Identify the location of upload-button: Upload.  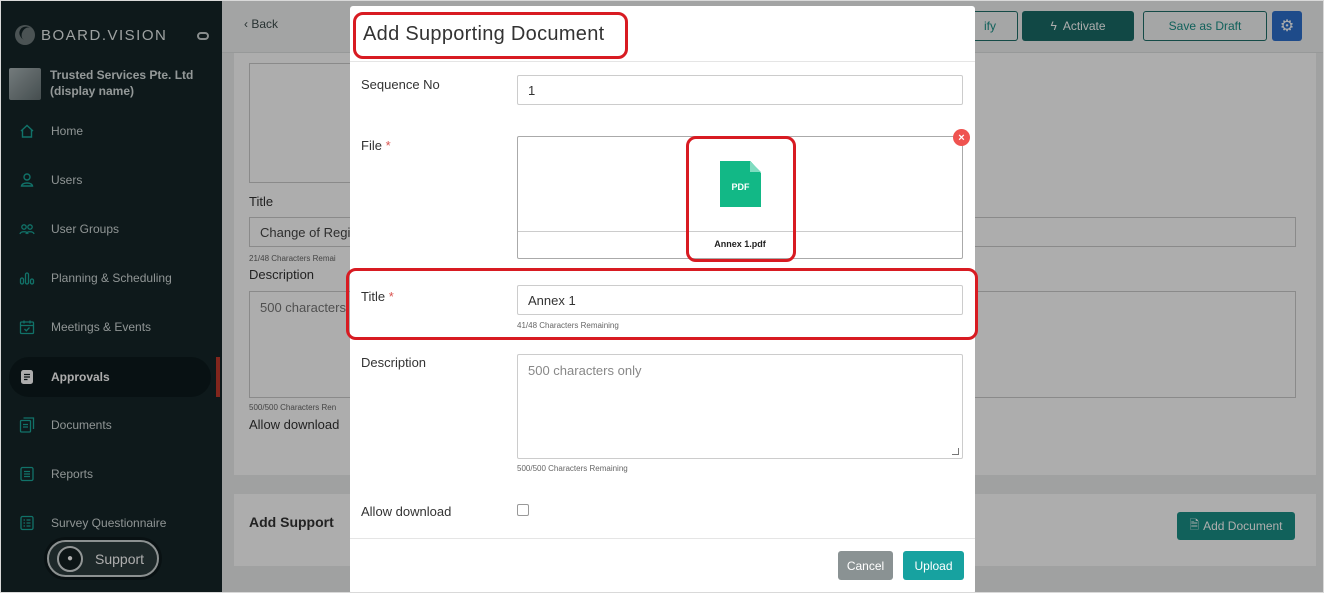
(933, 565).